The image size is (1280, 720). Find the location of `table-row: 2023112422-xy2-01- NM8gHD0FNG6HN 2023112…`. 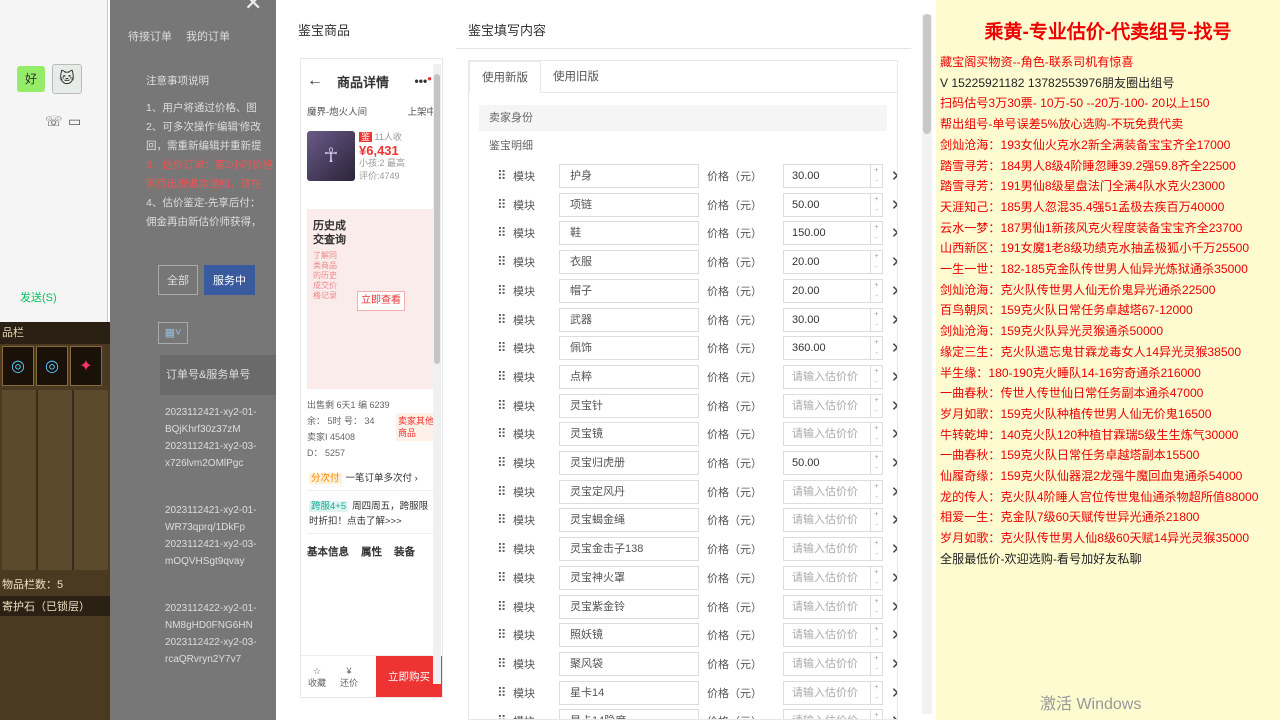

table-row: 2023112422-xy2-01- NM8gHD0FNG6HN 2023112… is located at coordinates (220, 634).